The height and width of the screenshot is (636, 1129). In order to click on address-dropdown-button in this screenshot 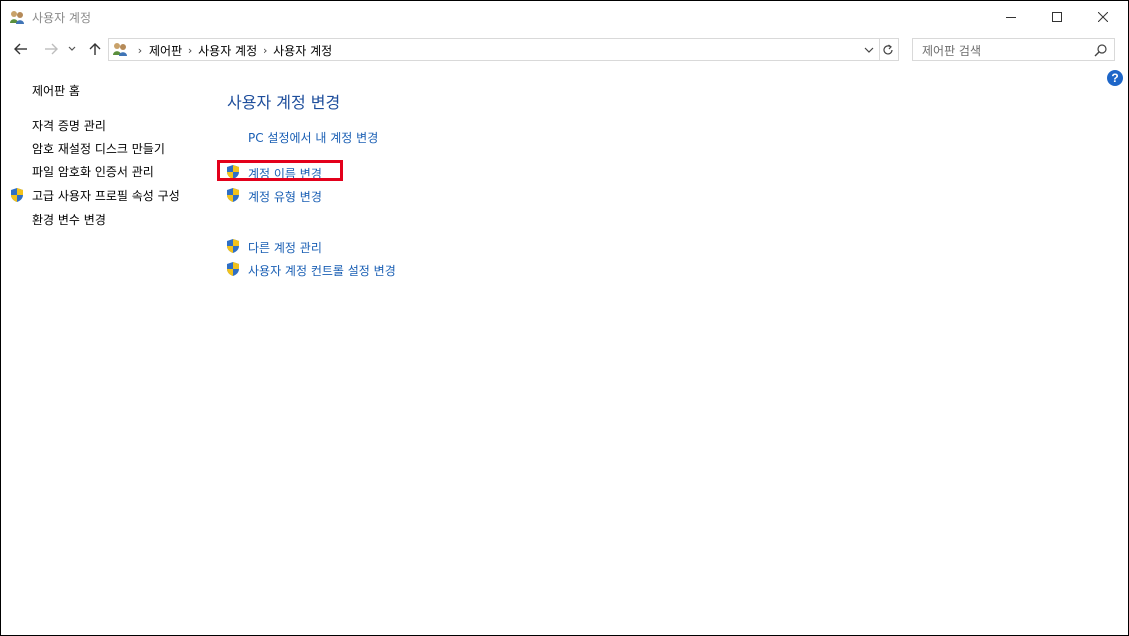, I will do `click(869, 50)`.